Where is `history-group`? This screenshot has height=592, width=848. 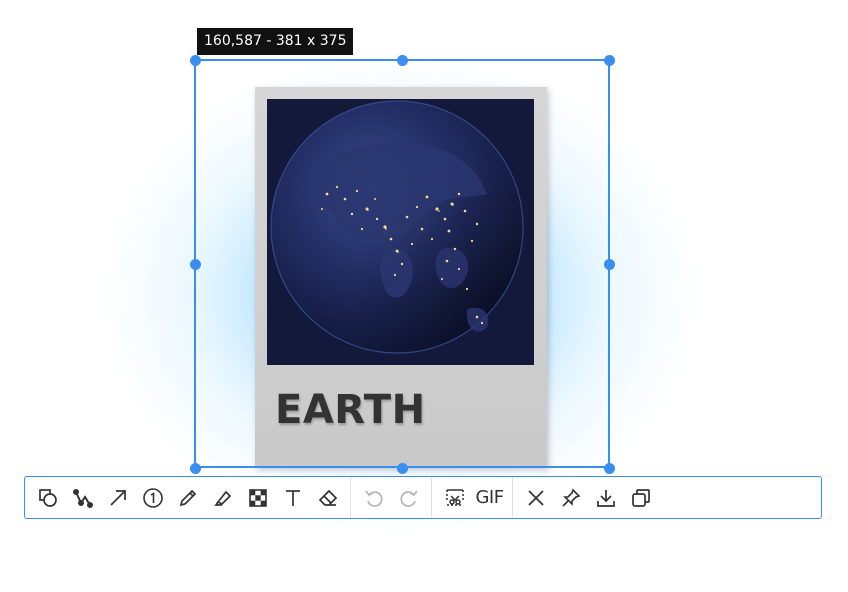 history-group is located at coordinates (391, 497).